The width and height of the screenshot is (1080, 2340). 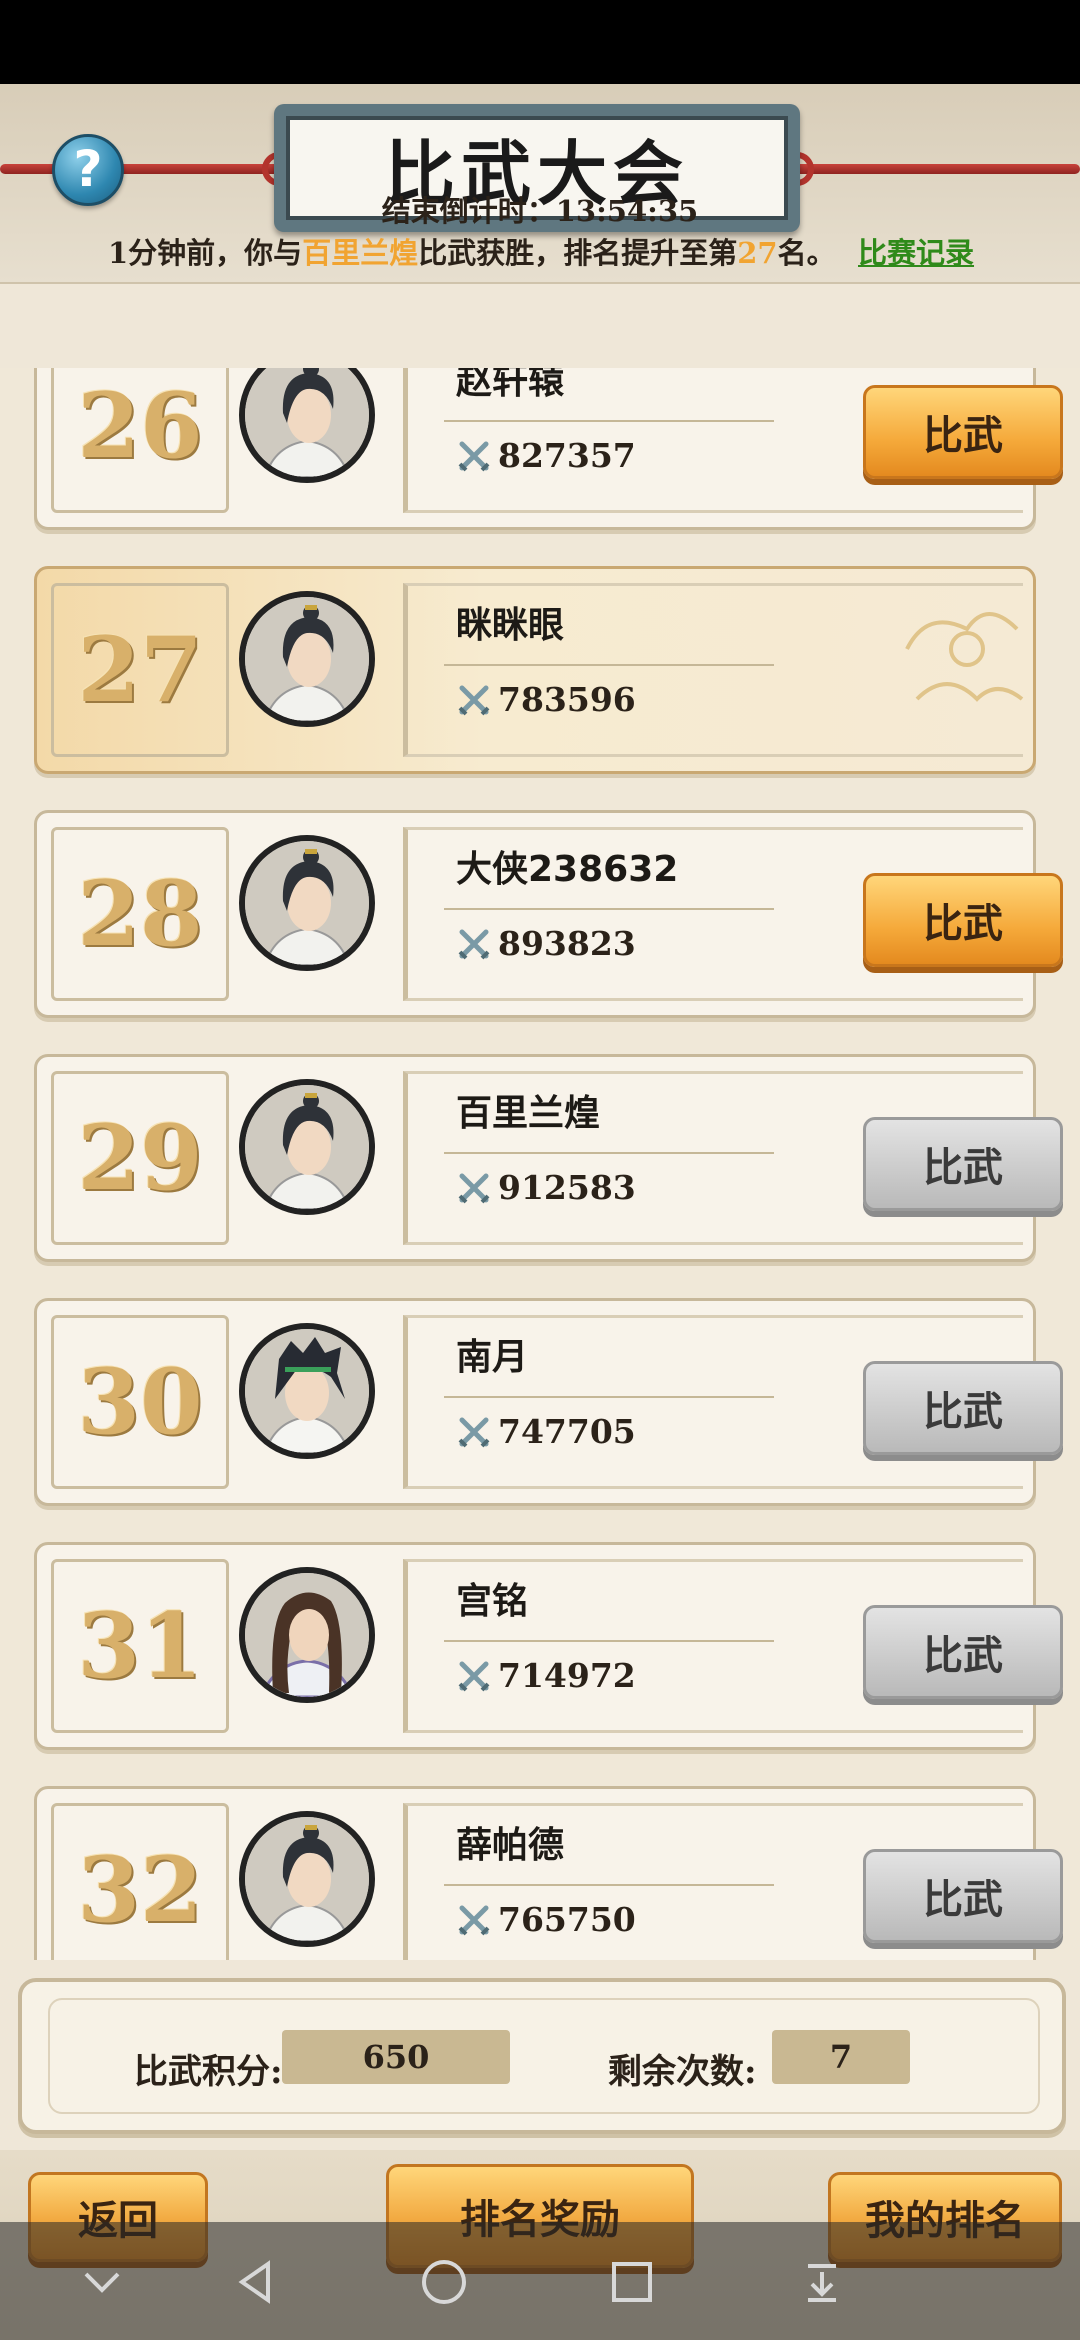 What do you see at coordinates (492, 1601) in the screenshot?
I see `player-name: 宫铭` at bounding box center [492, 1601].